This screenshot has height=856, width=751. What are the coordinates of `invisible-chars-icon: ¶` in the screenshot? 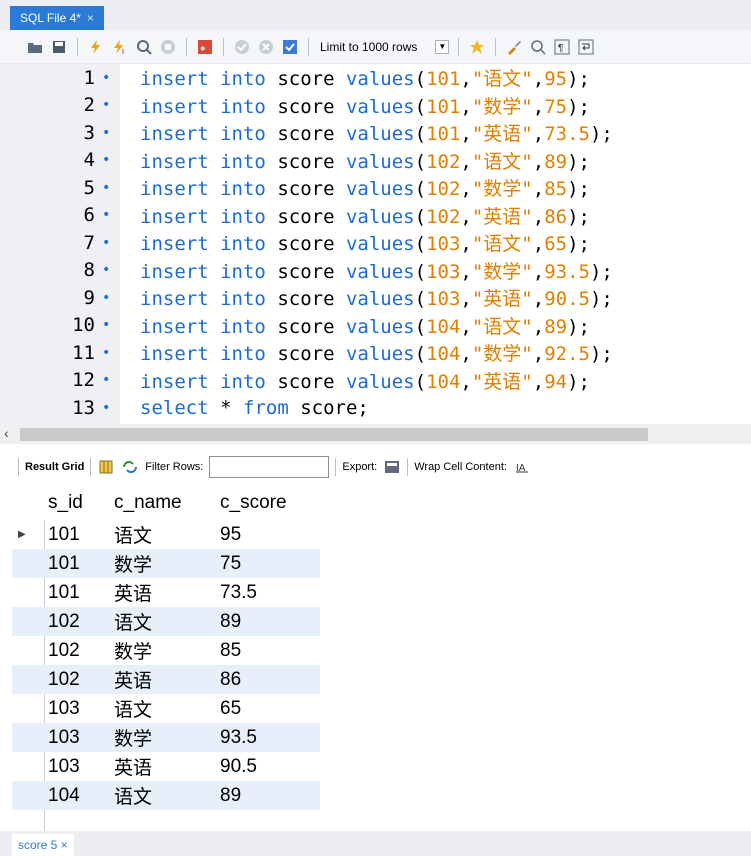 It's located at (562, 47).